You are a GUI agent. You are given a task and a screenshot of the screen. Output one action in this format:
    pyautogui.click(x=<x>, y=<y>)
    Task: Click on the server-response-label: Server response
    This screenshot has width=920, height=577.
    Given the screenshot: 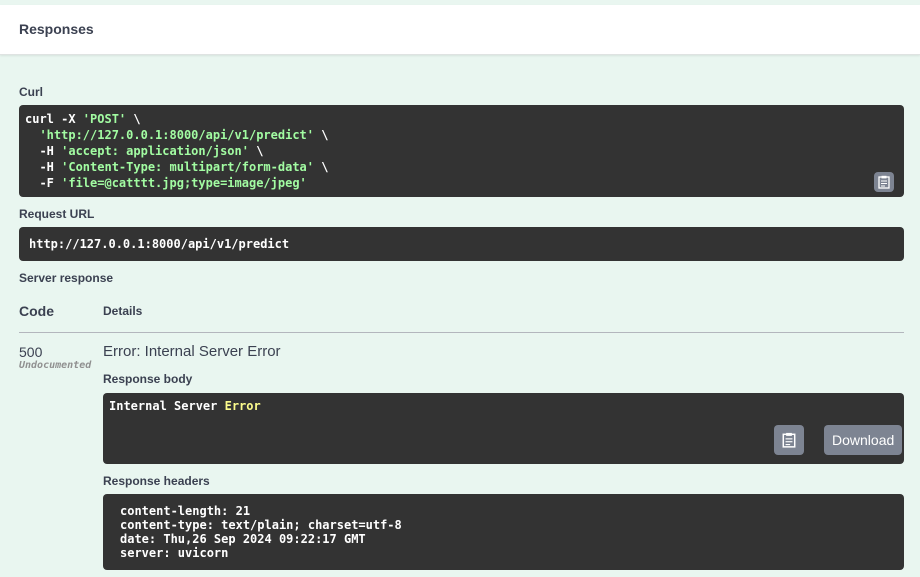 What is the action you would take?
    pyautogui.click(x=66, y=278)
    